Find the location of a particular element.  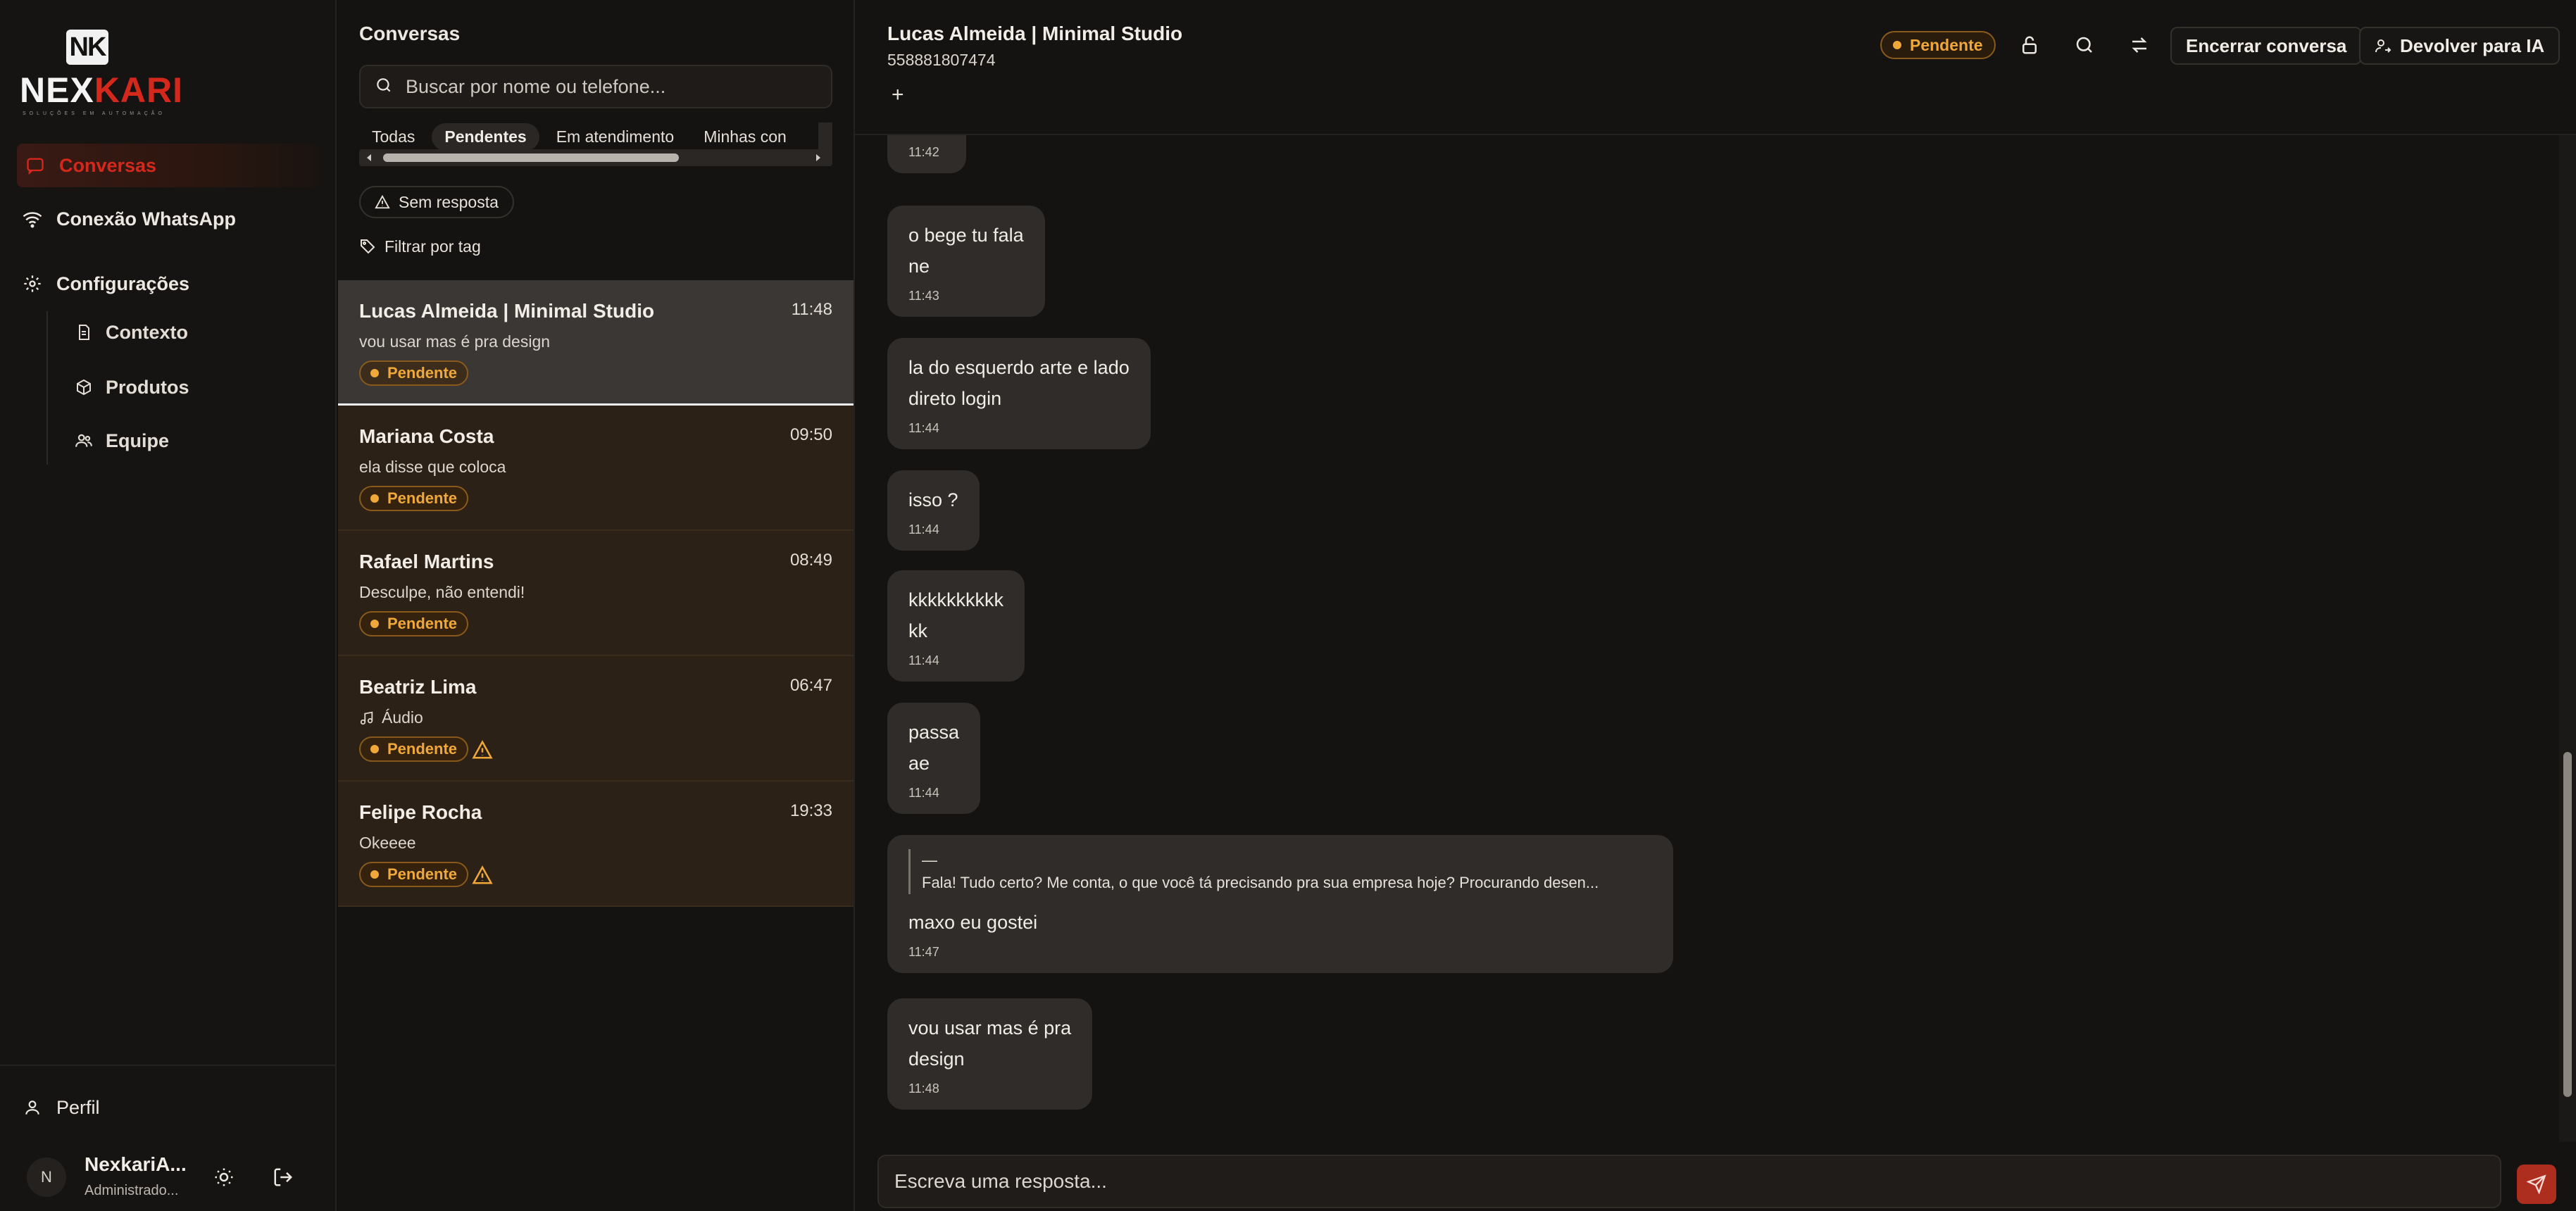

users-icon is located at coordinates (83, 441).